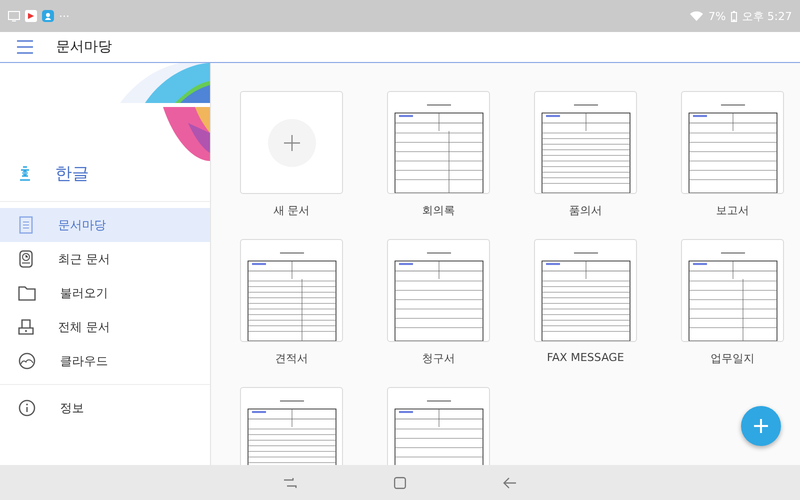 The image size is (800, 500). Describe the element at coordinates (48, 16) in the screenshot. I see `person-icon` at that location.